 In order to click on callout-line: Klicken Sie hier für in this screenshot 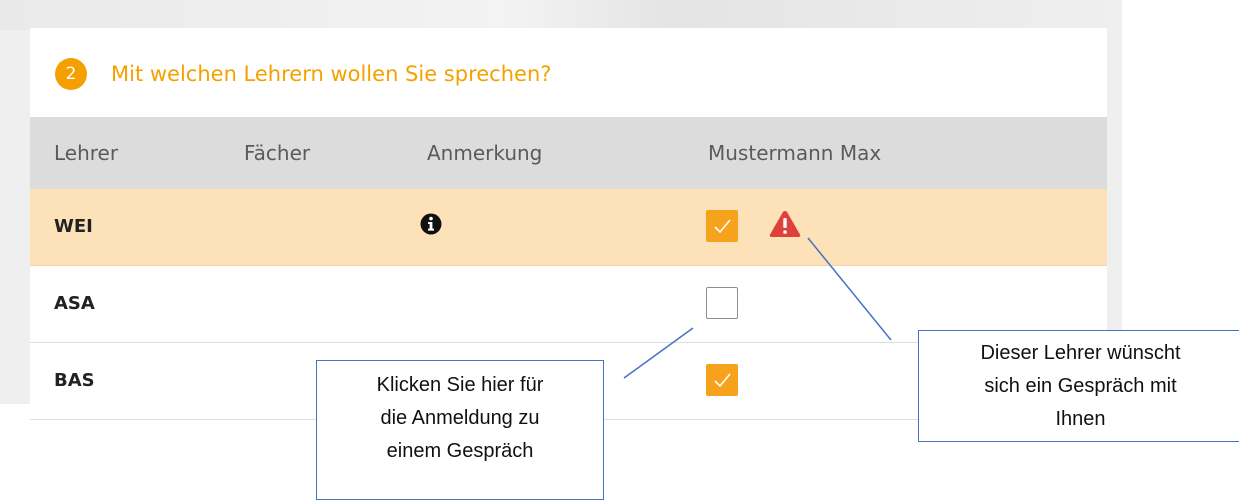, I will do `click(460, 385)`.